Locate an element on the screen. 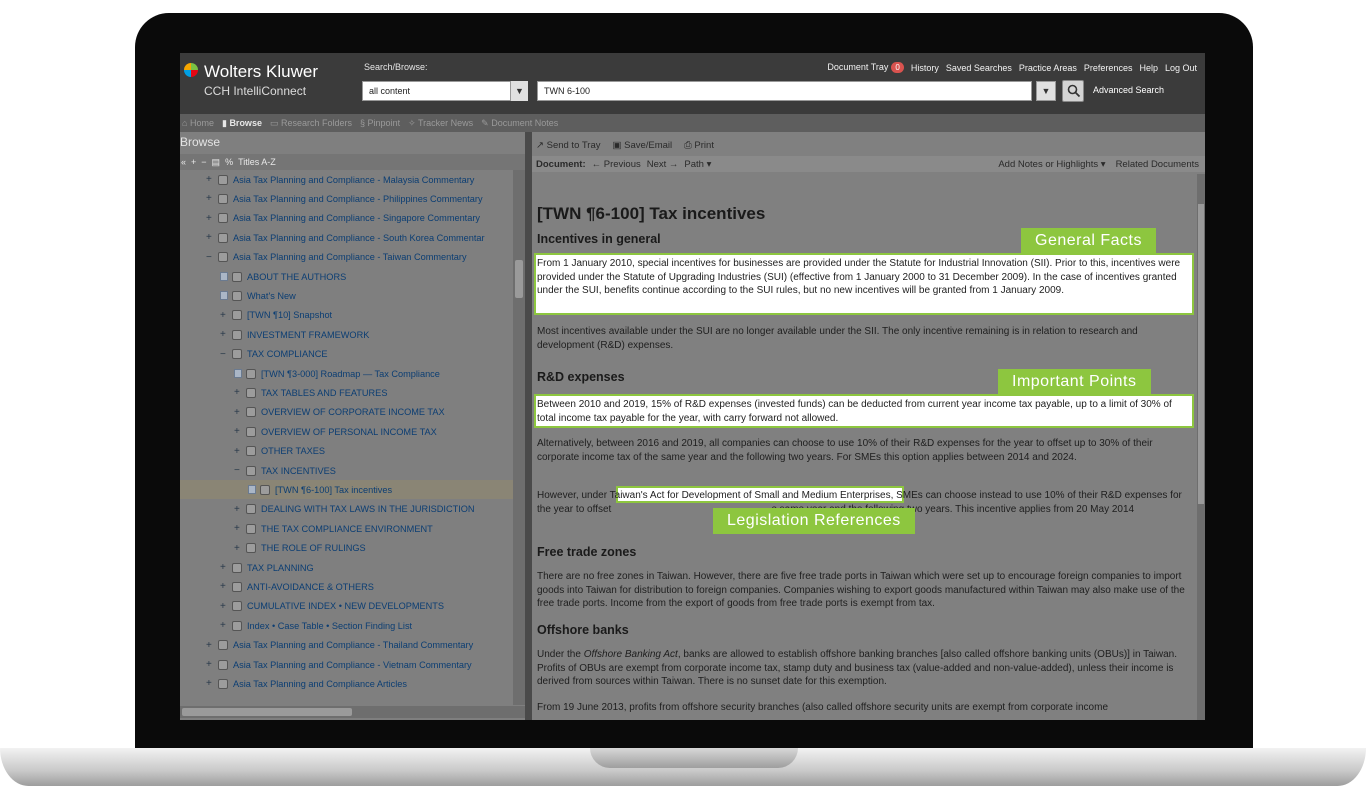  expand-all-icon: + is located at coordinates (193, 162).